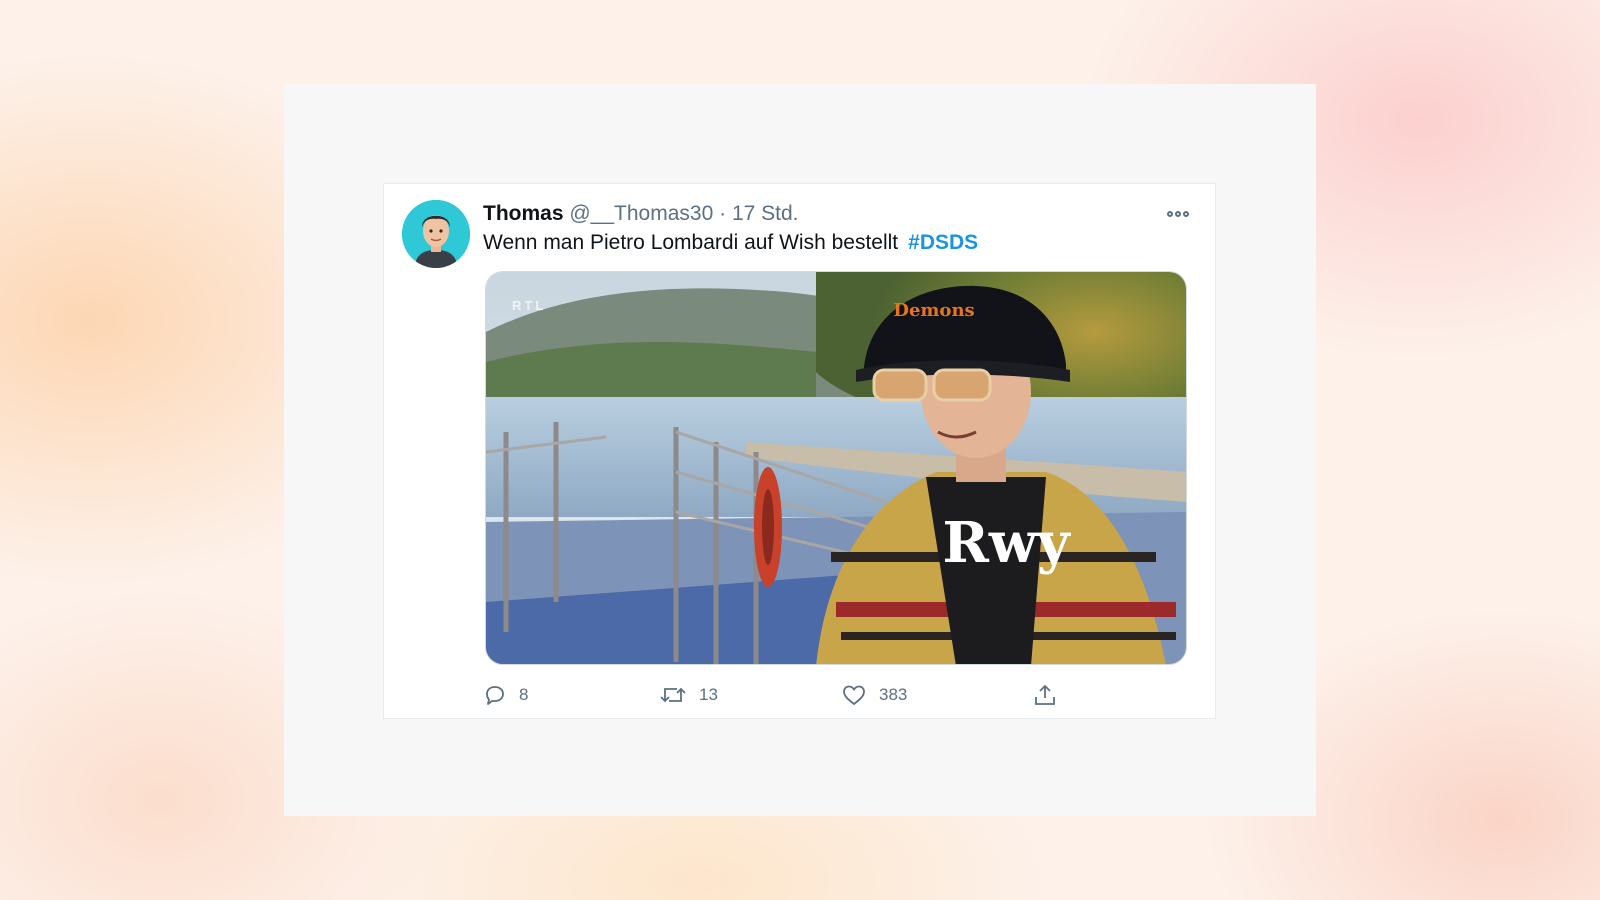 Image resolution: width=1600 pixels, height=900 pixels. What do you see at coordinates (933, 310) in the screenshot?
I see `cap-logo: Demons` at bounding box center [933, 310].